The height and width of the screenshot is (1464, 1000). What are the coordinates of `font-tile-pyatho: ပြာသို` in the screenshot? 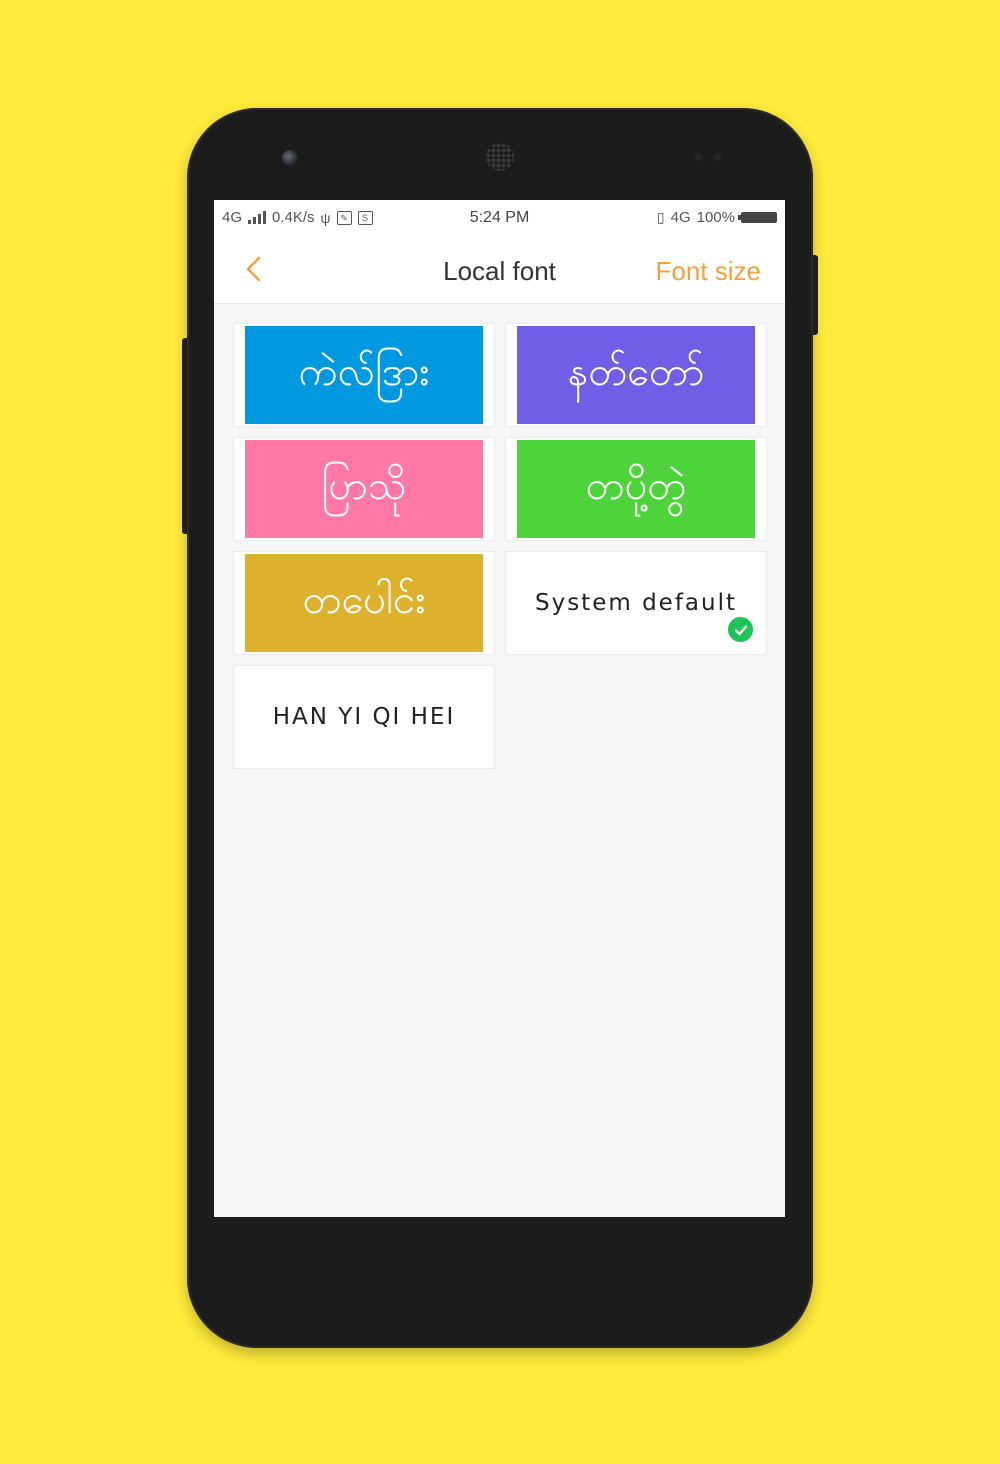 It's located at (364, 489).